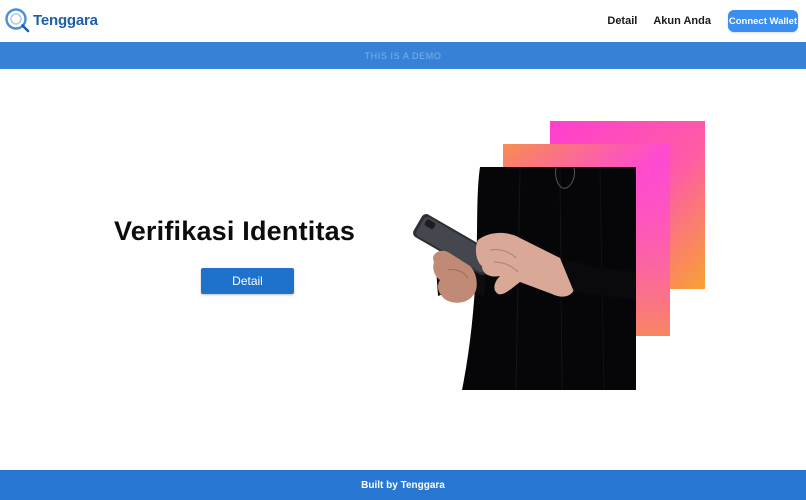  I want to click on hand-holding-phone-illustration, so click(524, 279).